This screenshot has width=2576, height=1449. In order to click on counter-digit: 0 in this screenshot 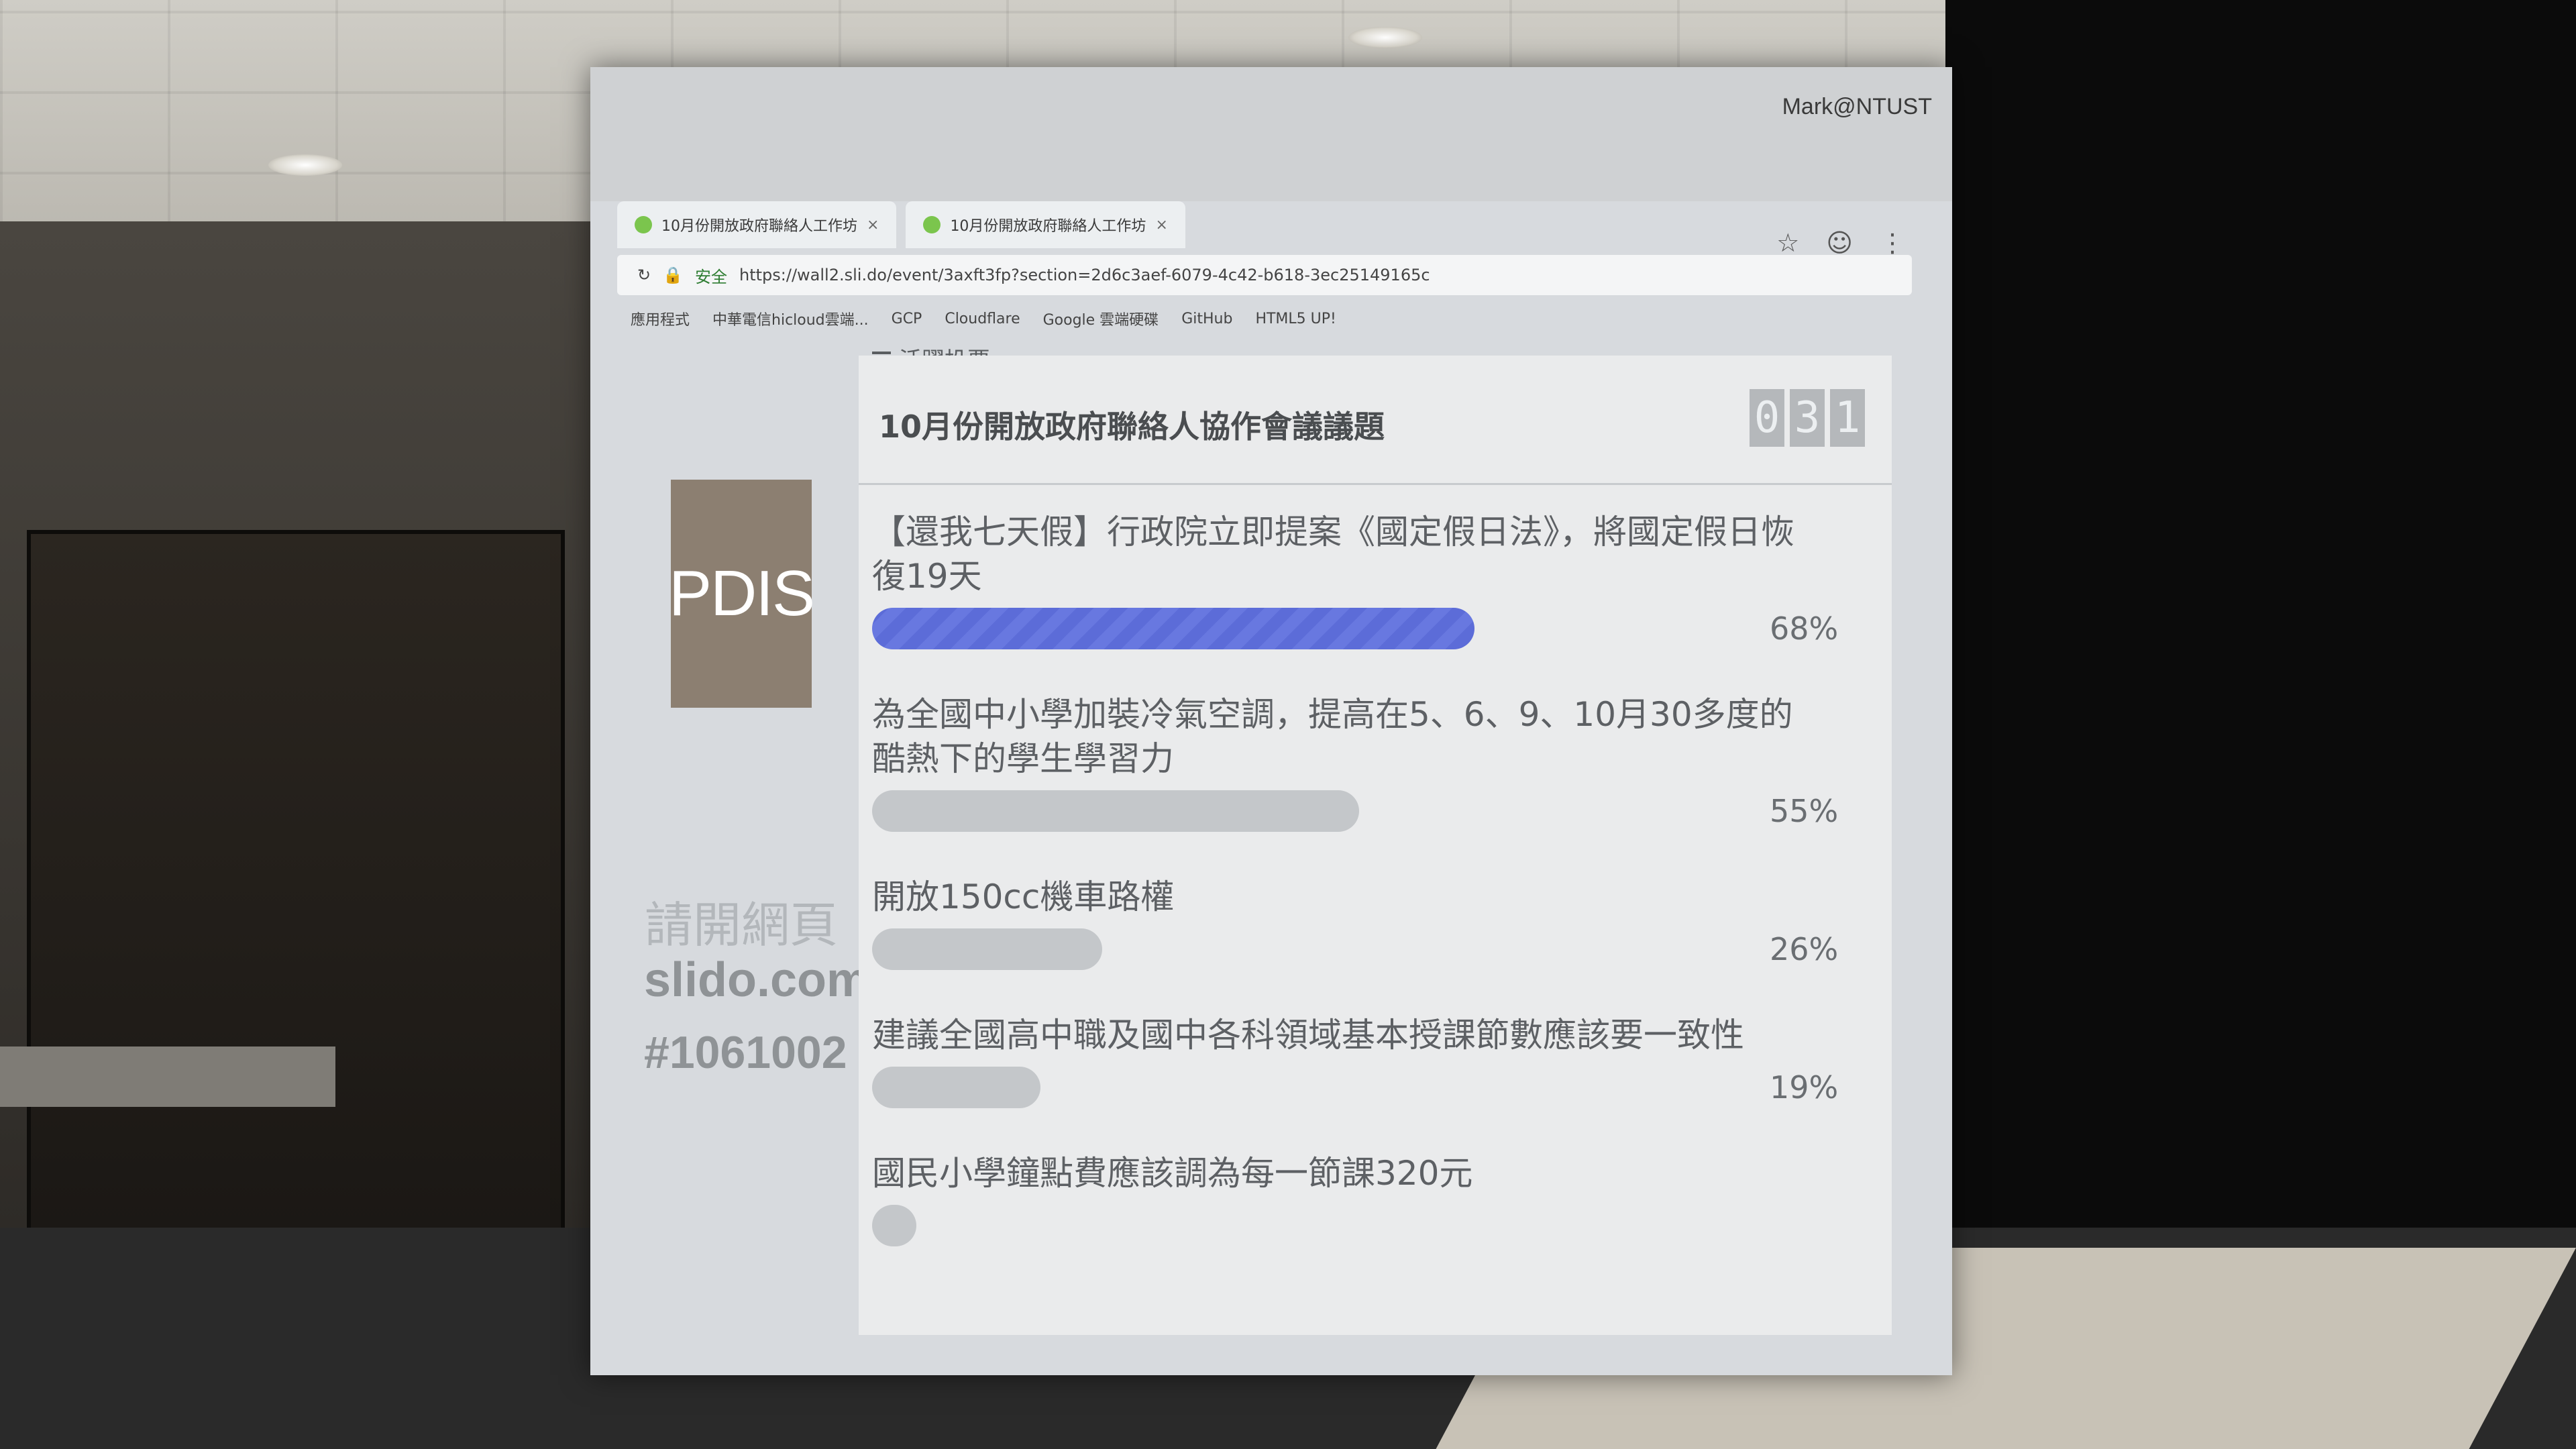, I will do `click(1767, 418)`.